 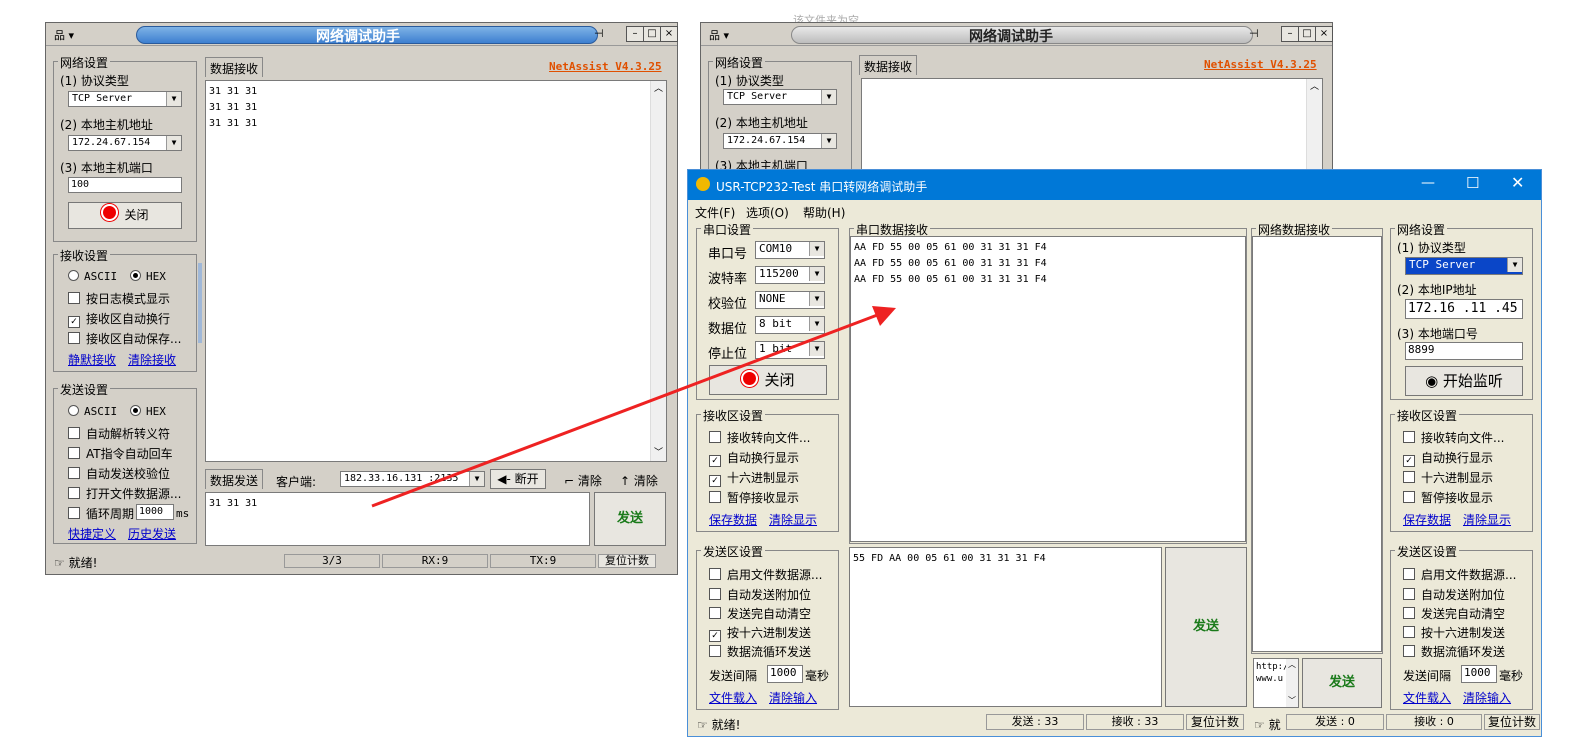 I want to click on red-arrow-annotation, so click(x=633, y=407).